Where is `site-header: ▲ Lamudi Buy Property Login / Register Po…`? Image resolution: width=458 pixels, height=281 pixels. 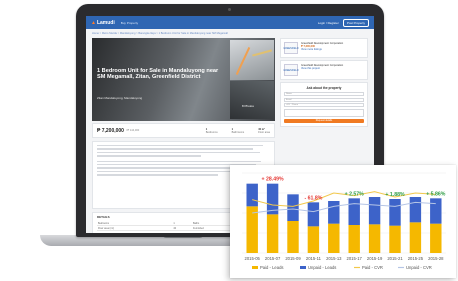 site-header: ▲ Lamudi Buy Property Login / Register Po… is located at coordinates (230, 22).